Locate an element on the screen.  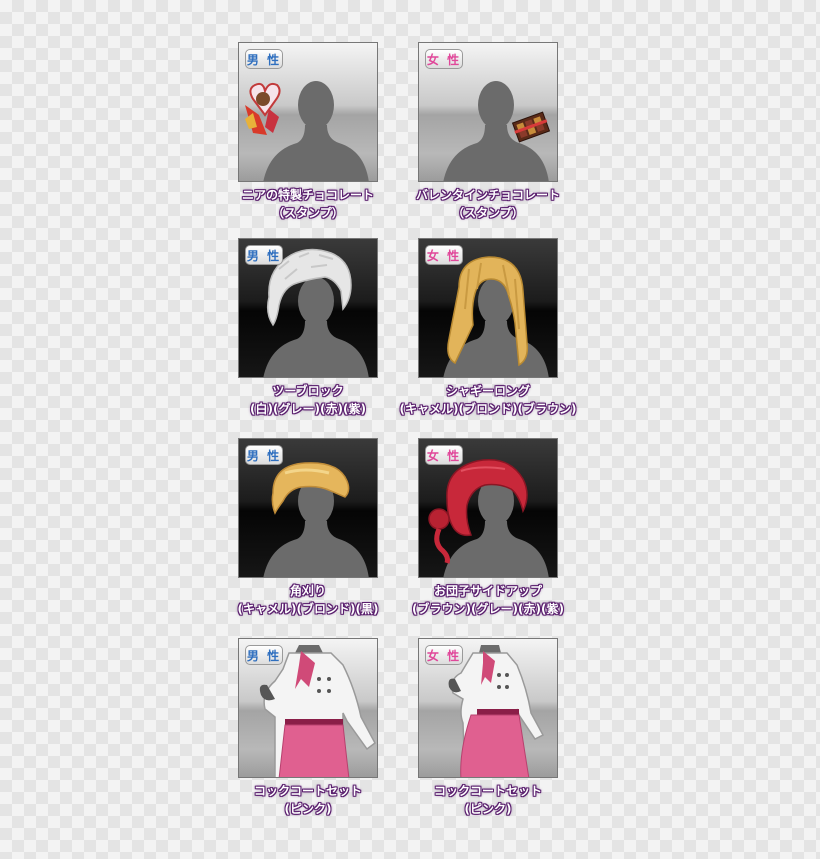
chocolate-stamp-icon is located at coordinates (263, 108).